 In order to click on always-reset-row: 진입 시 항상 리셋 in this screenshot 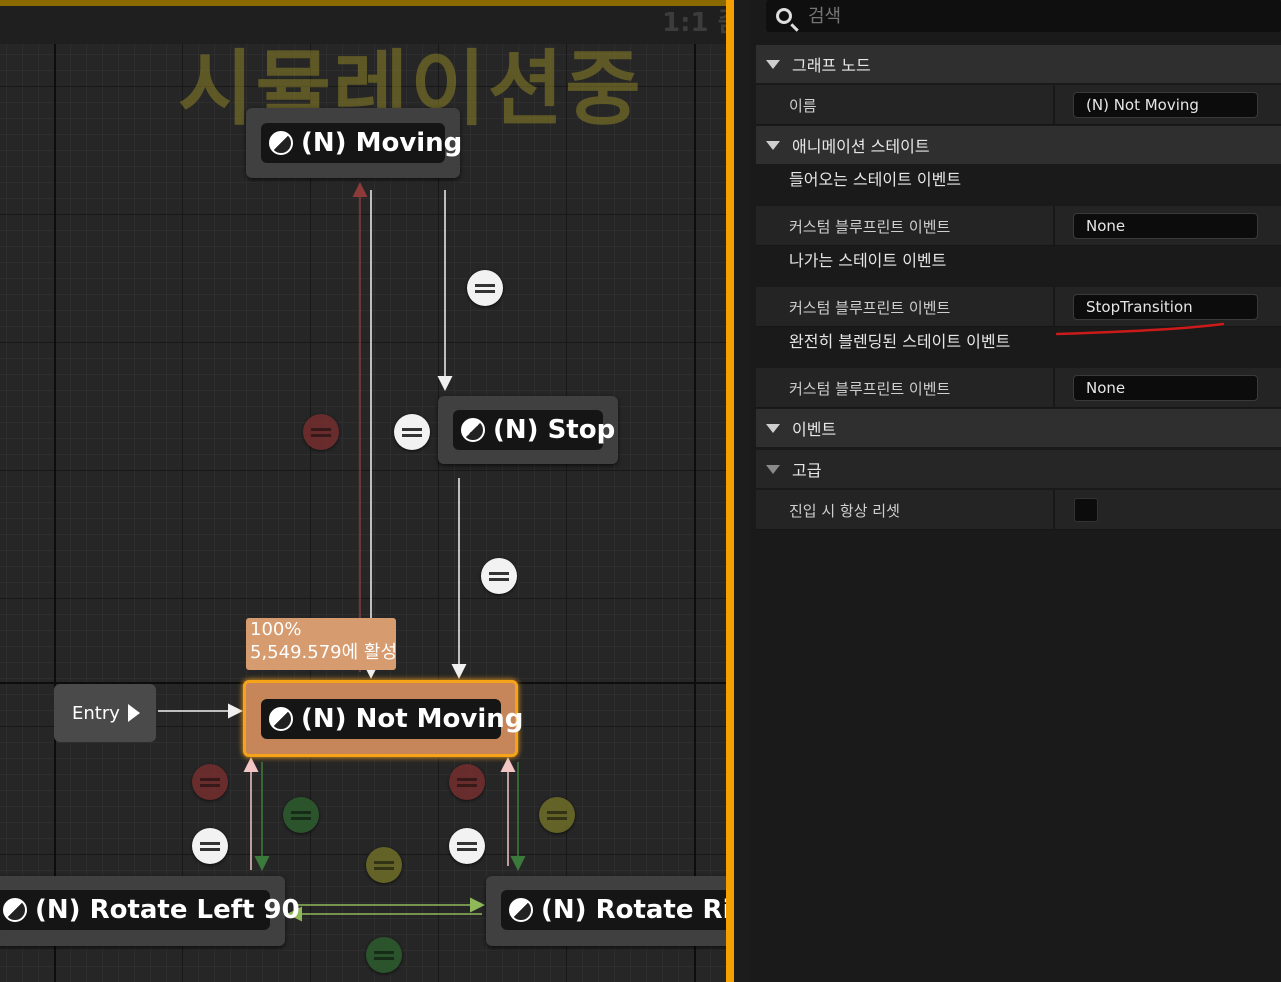, I will do `click(1018, 510)`.